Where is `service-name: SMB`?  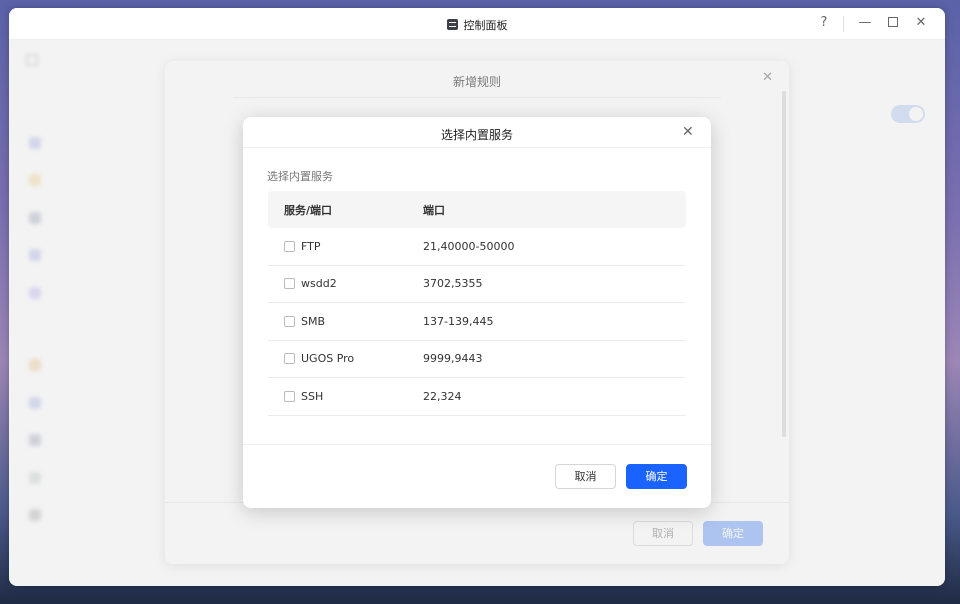
service-name: SMB is located at coordinates (313, 321).